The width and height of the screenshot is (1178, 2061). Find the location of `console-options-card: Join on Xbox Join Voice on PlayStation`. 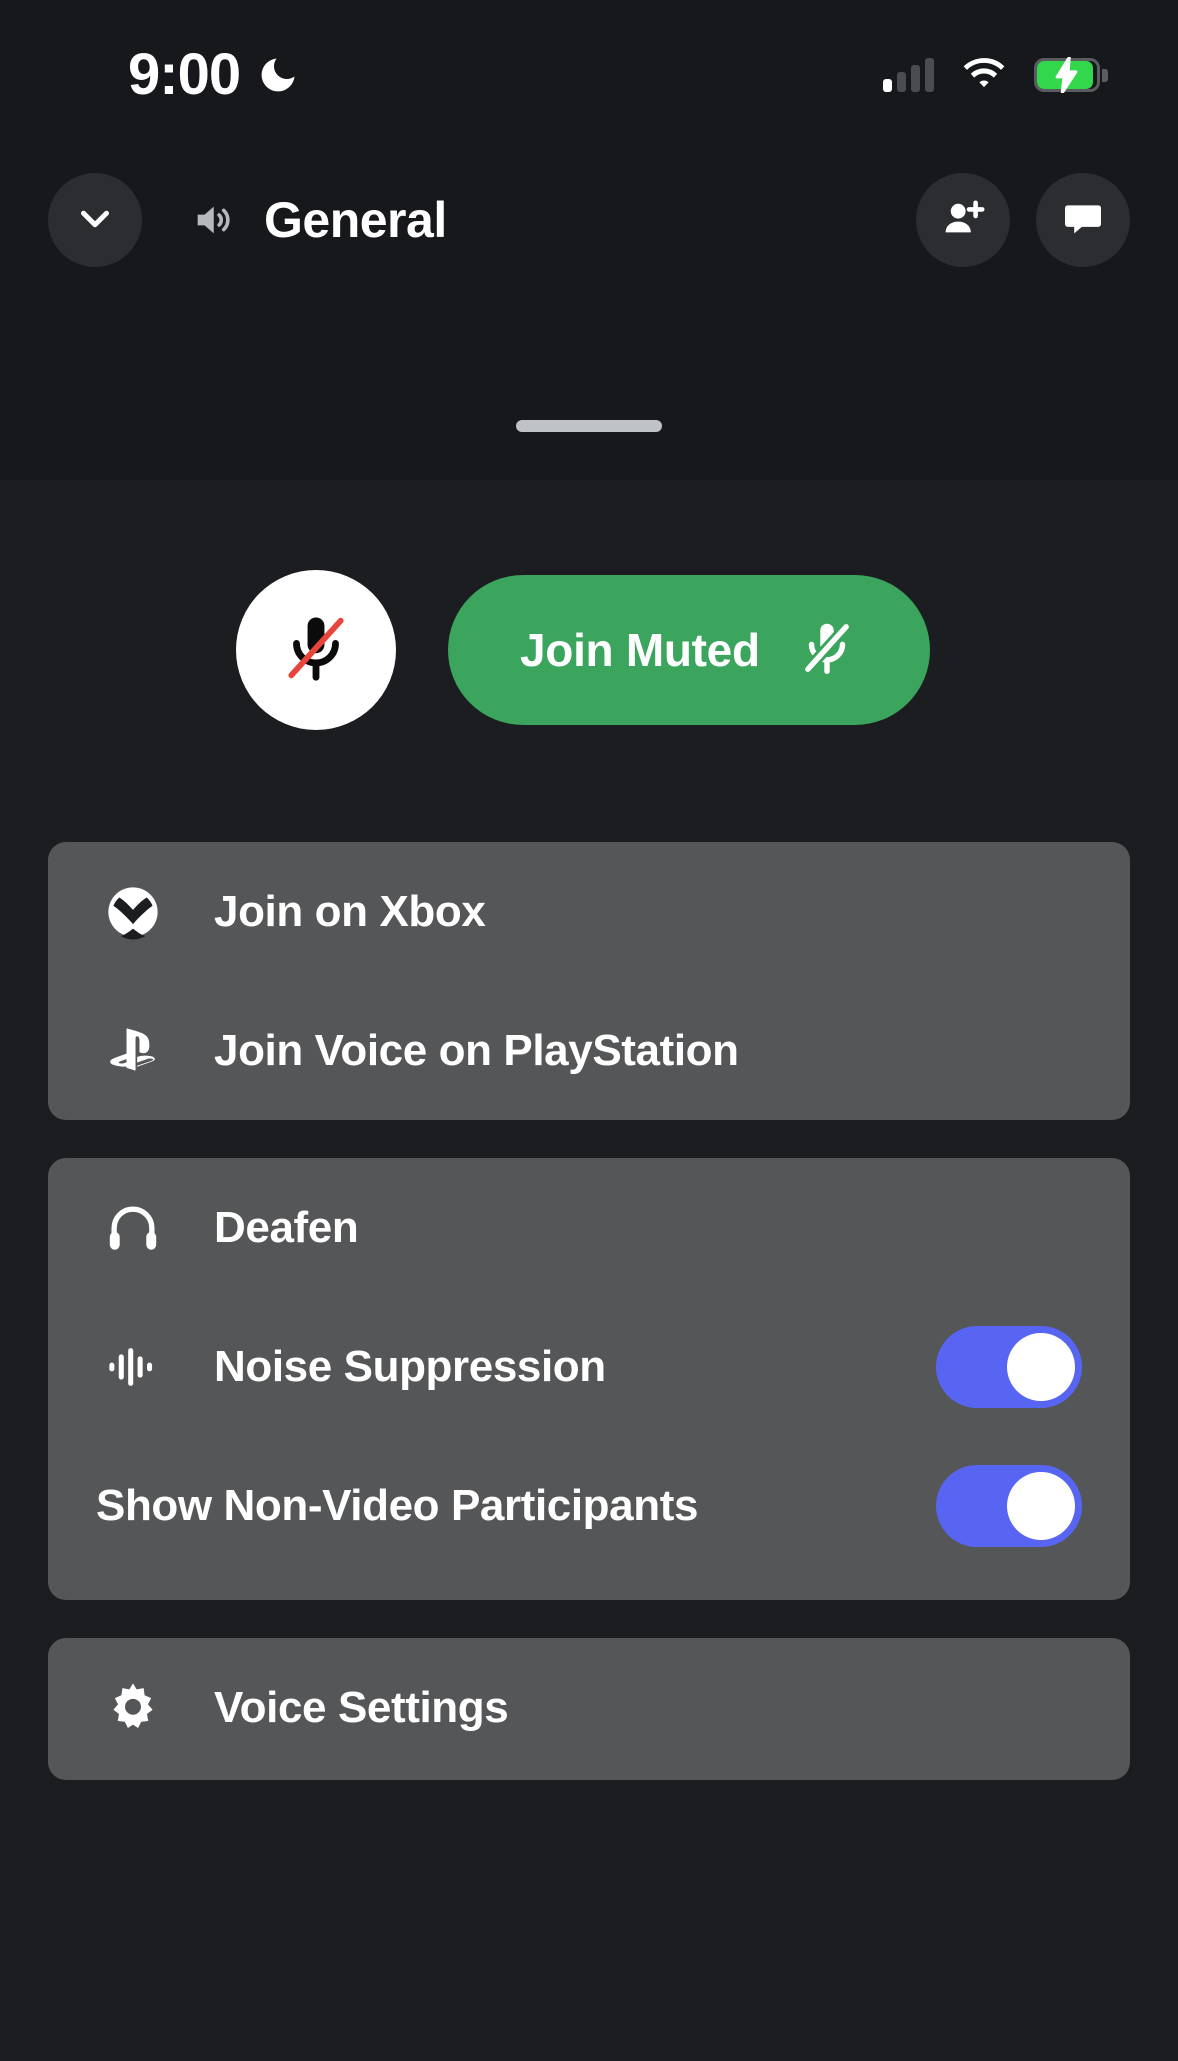

console-options-card: Join on Xbox Join Voice on PlayStation is located at coordinates (589, 981).